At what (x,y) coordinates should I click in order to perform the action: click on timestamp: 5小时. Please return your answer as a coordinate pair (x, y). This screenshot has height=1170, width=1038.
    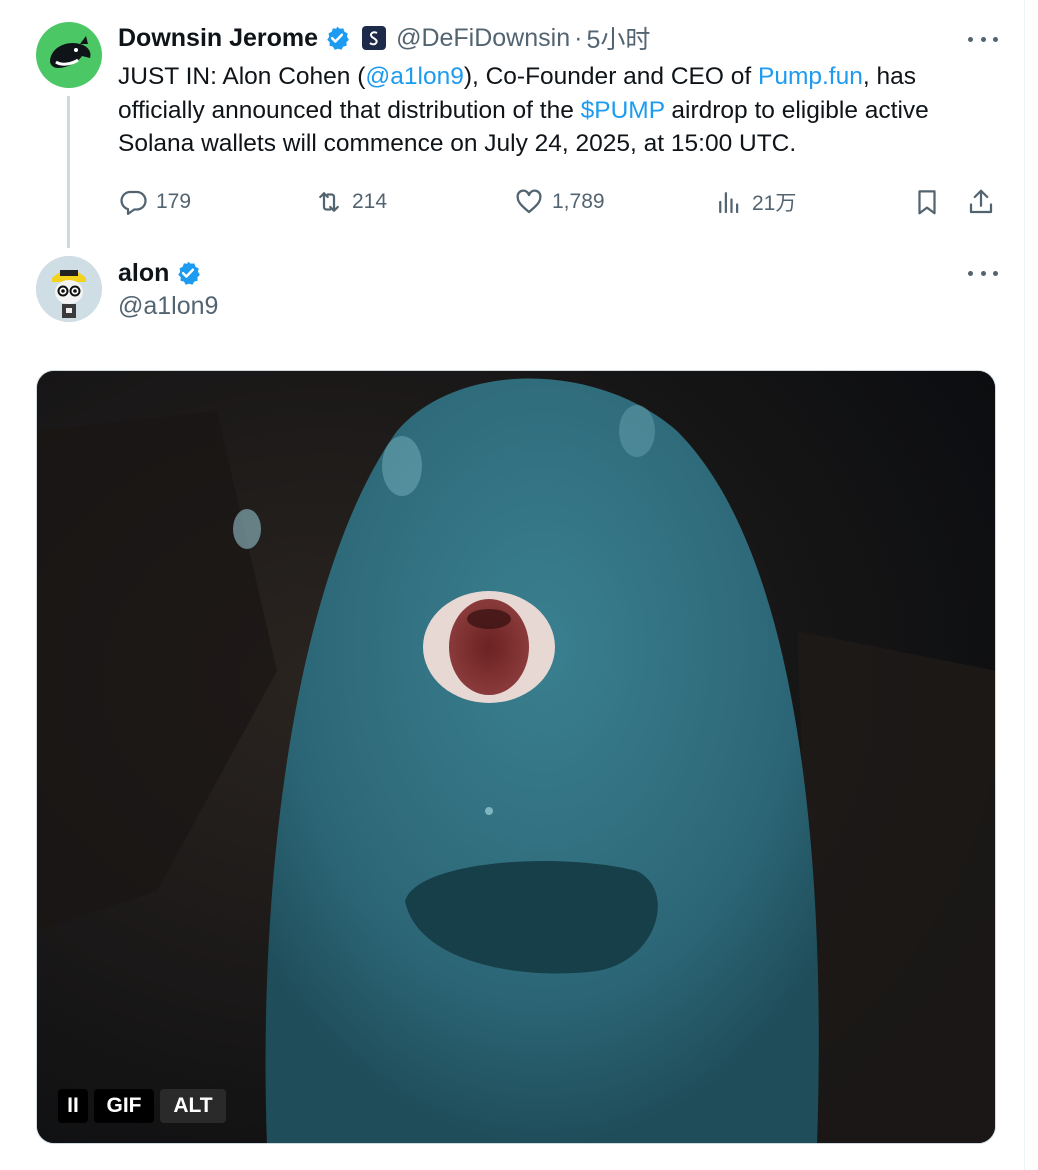
    Looking at the image, I should click on (618, 38).